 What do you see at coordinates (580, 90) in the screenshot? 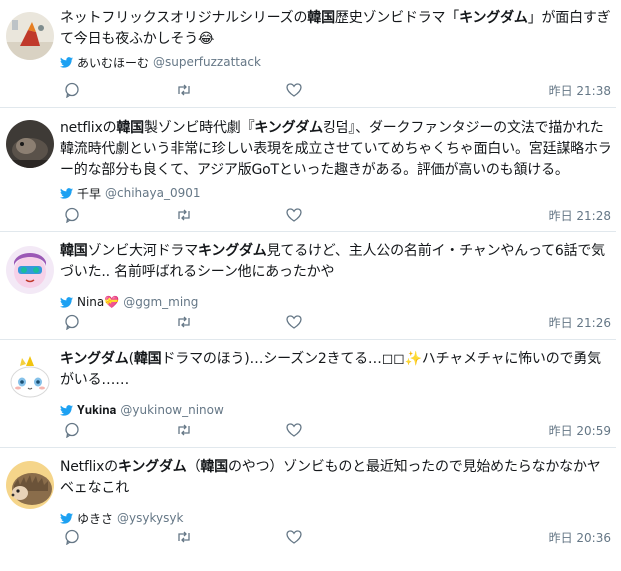
I see `tweet-timestamp: 昨日 21:38` at bounding box center [580, 90].